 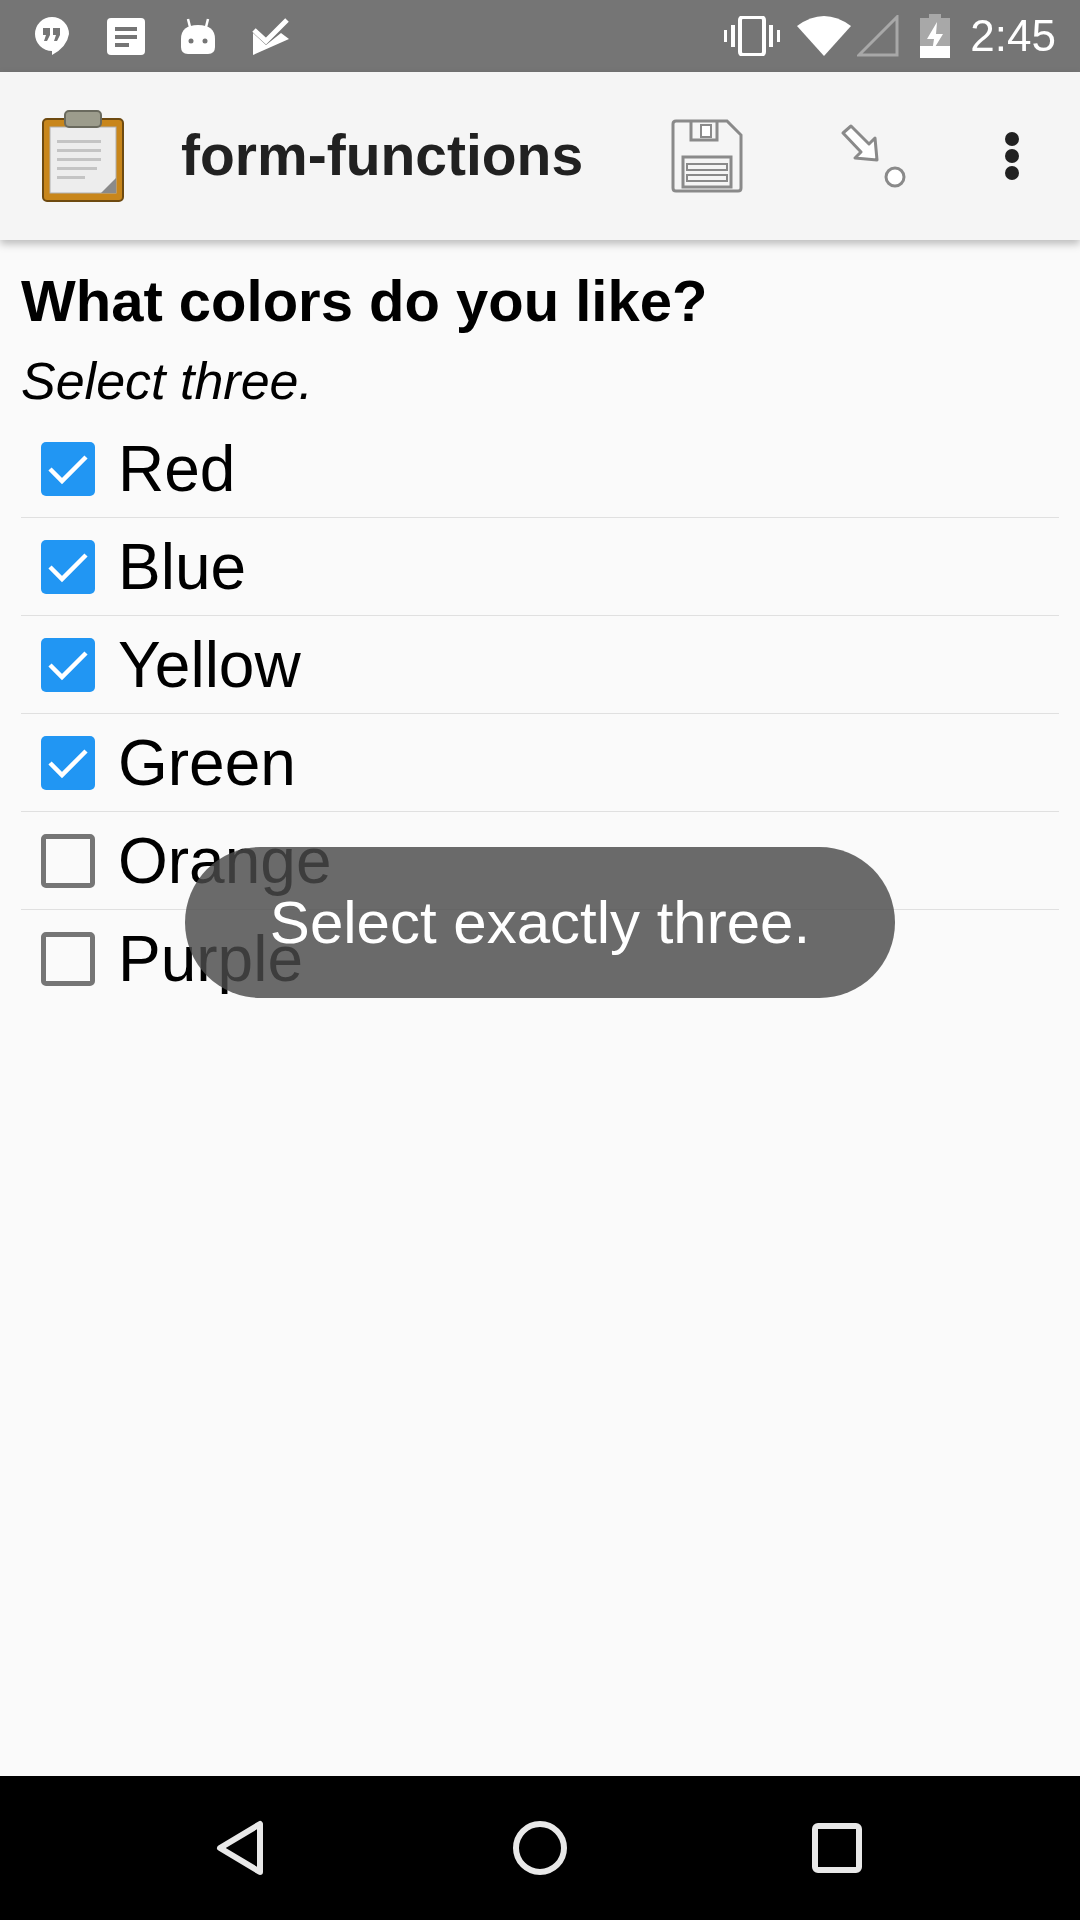 I want to click on vibrate-icon, so click(x=752, y=36).